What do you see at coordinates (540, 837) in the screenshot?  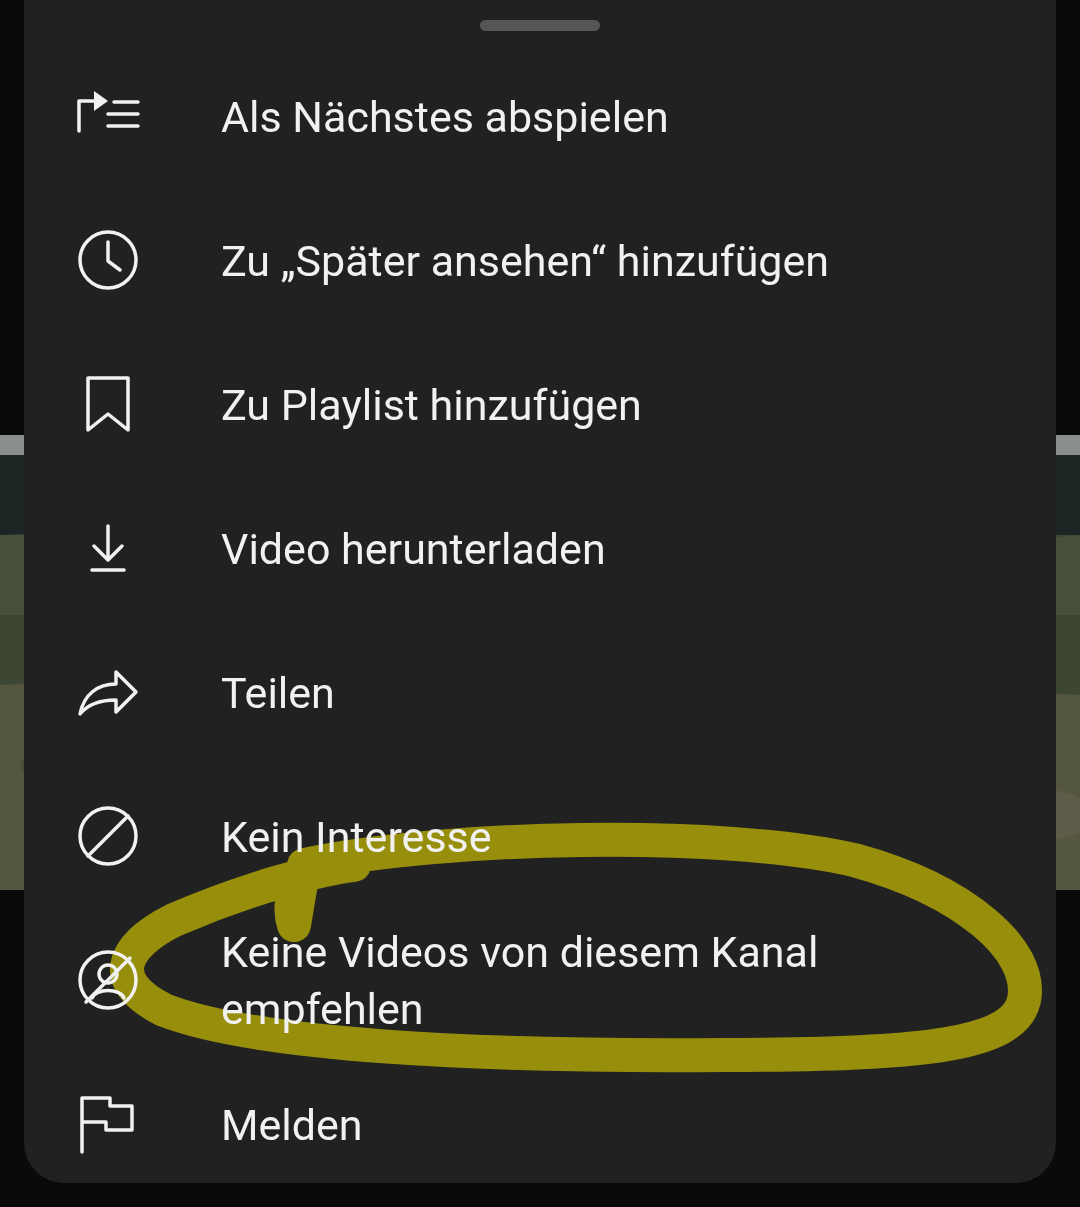 I see `menu-item: Kein Interesse` at bounding box center [540, 837].